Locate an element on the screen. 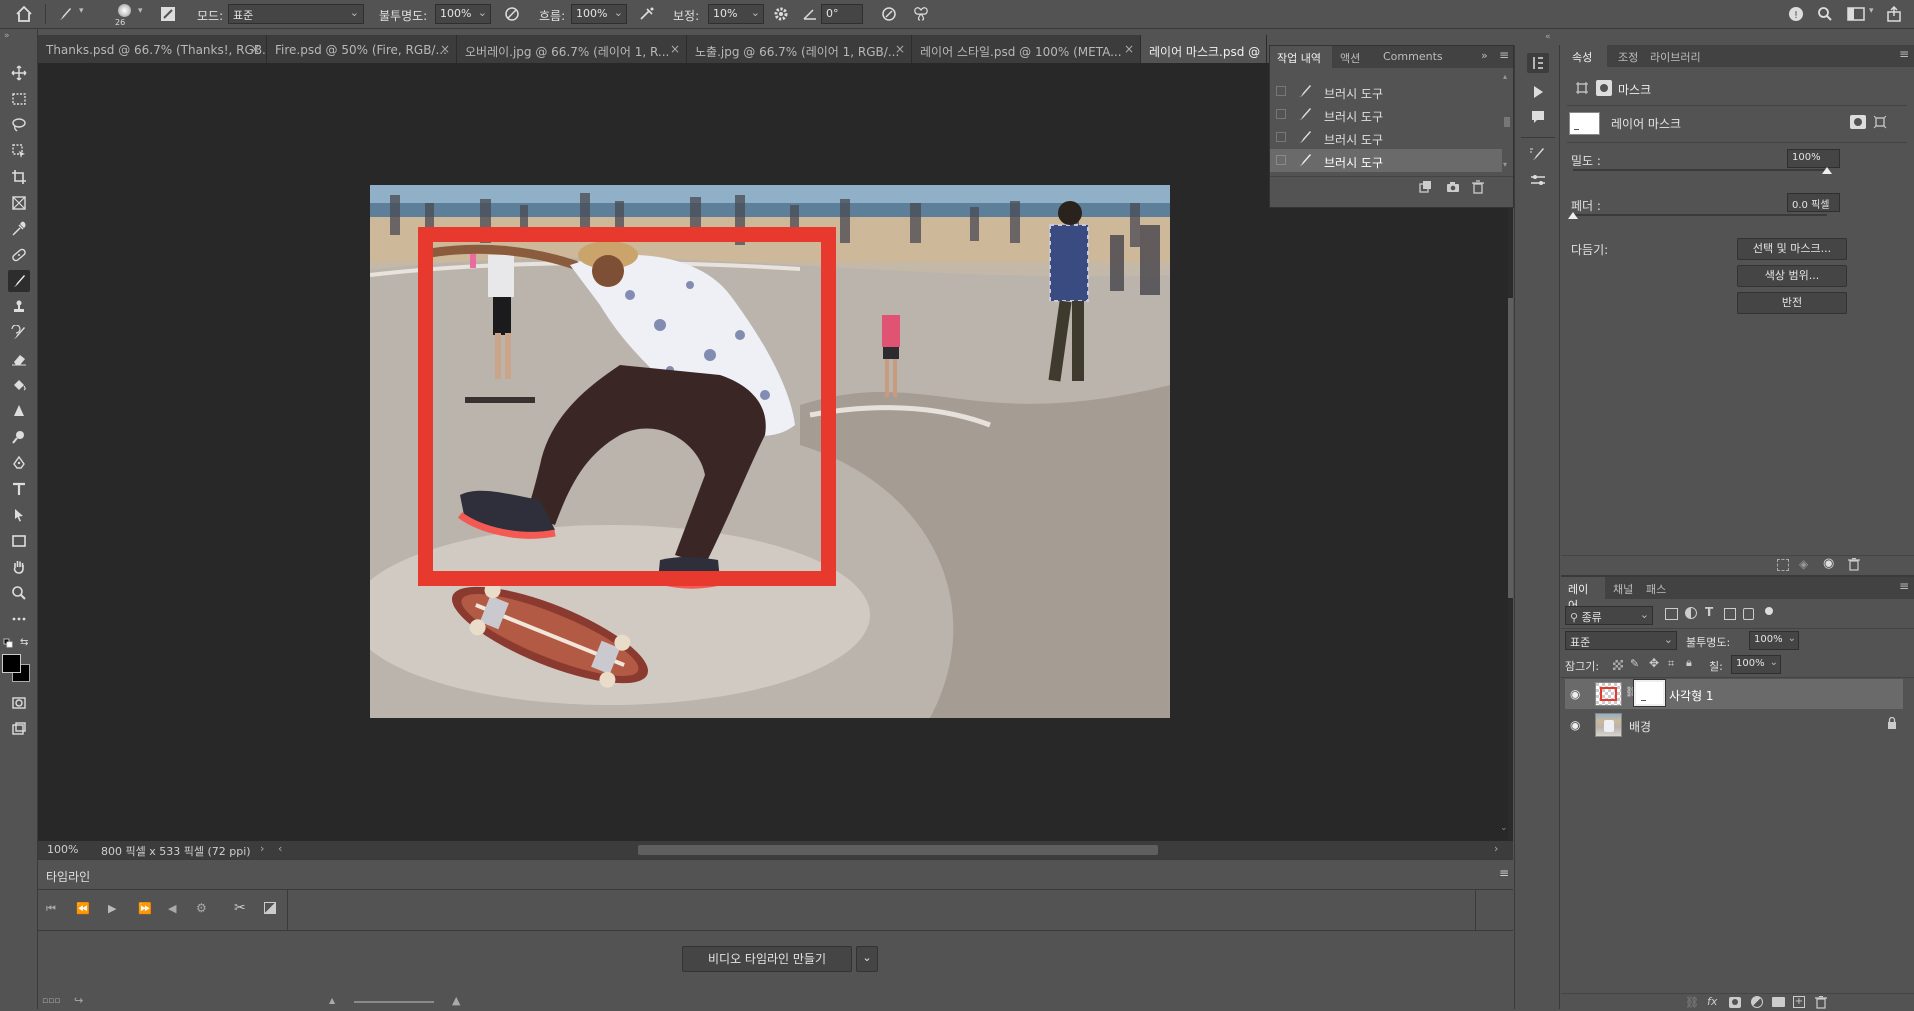 This screenshot has width=1914, height=1011. zoom-level: 100% is located at coordinates (62, 849).